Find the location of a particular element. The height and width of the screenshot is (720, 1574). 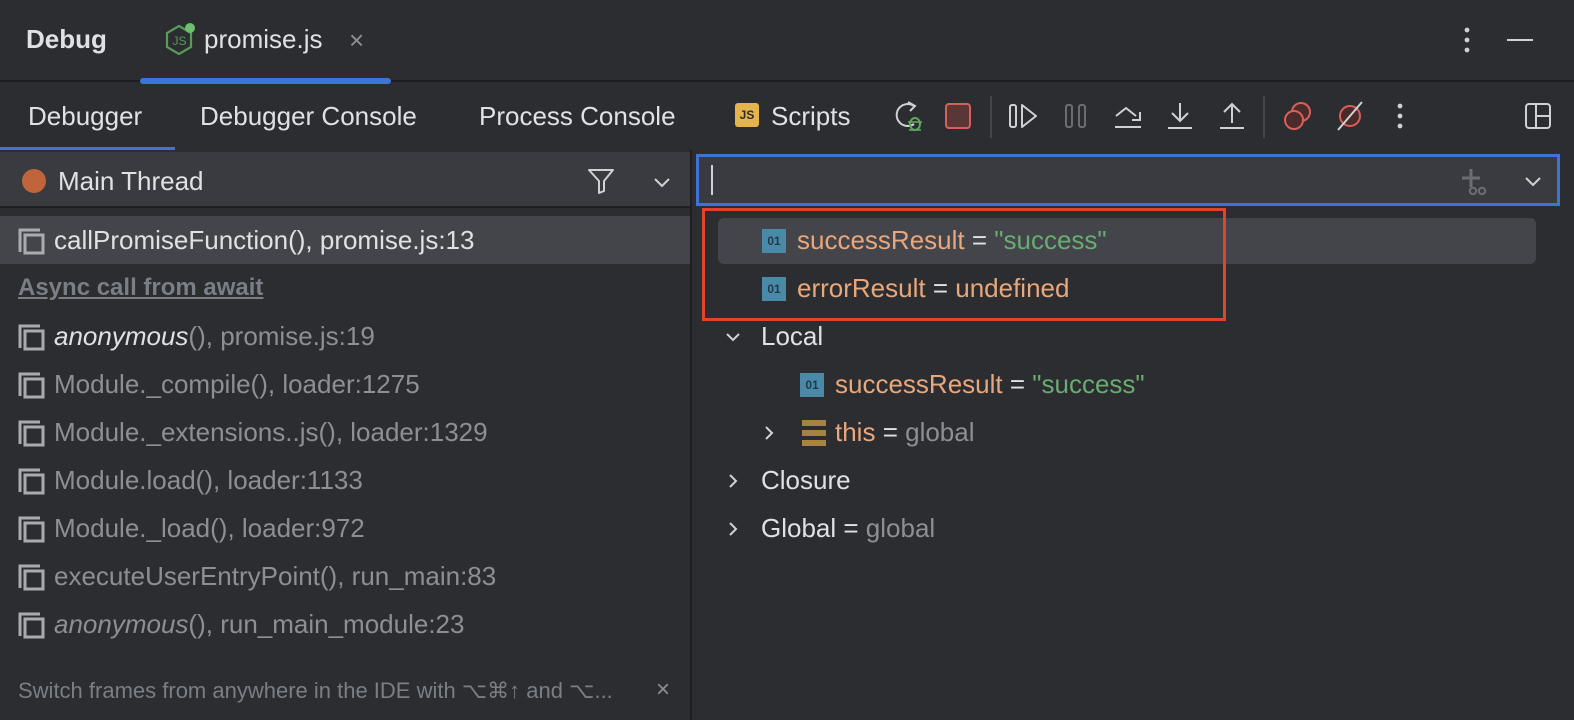

view-breakpoints-icon is located at coordinates (1298, 116).